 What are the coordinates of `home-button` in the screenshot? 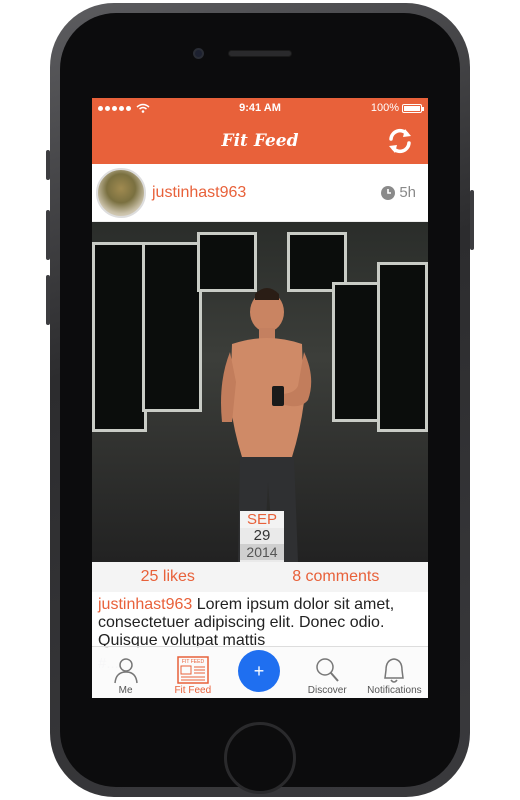 It's located at (260, 758).